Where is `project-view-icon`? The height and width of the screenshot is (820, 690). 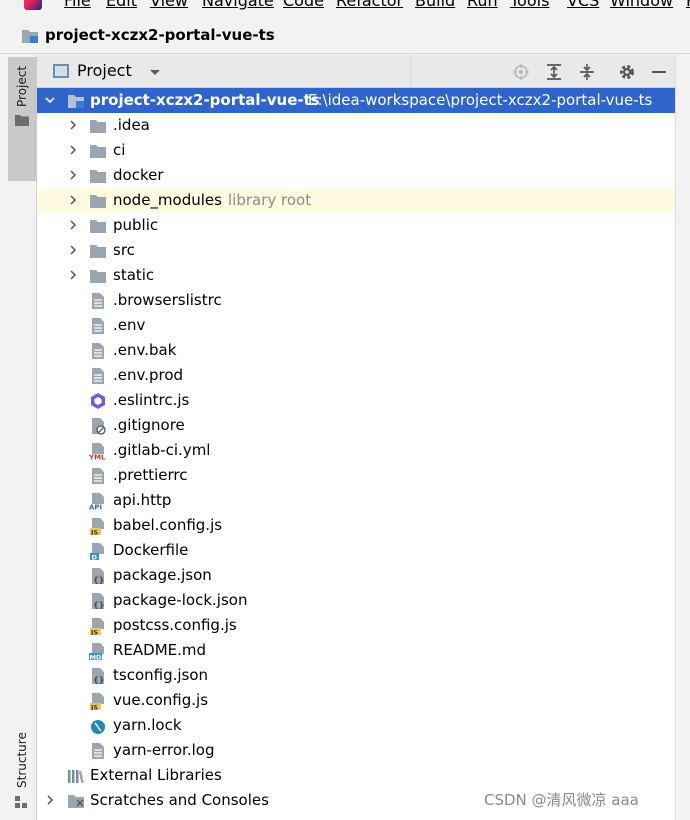
project-view-icon is located at coordinates (61, 71).